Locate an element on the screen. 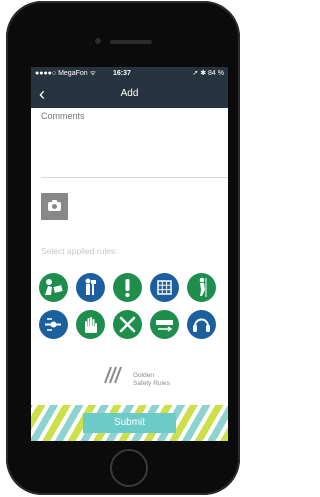 The height and width of the screenshot is (497, 320). status-bar: ●●●●○ MegaFon ᯤ 16:37 ➚ ✱ 84 % is located at coordinates (129, 74).